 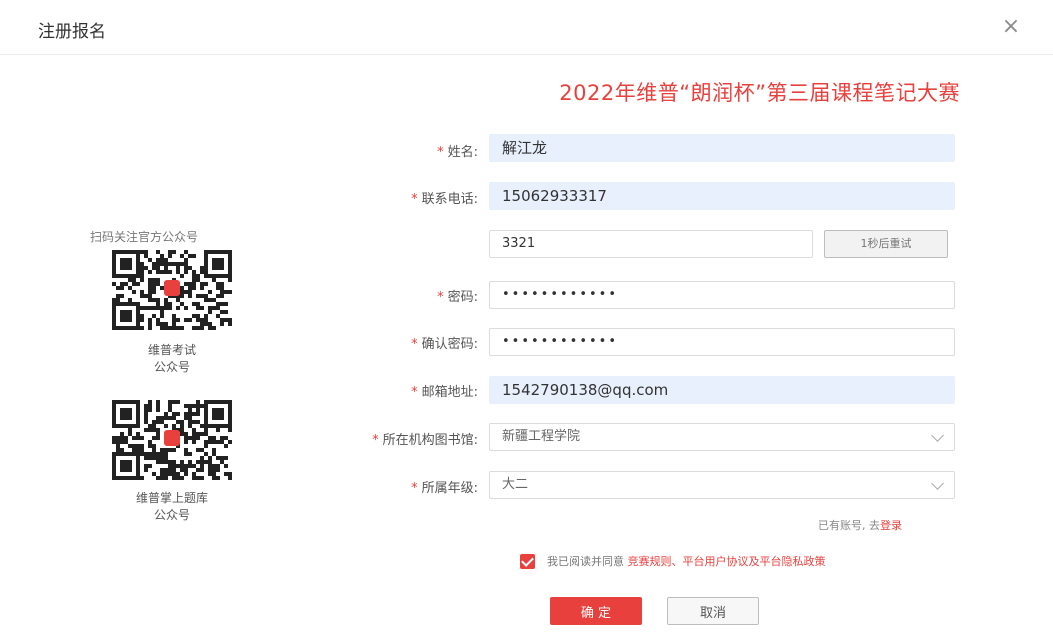 What do you see at coordinates (651, 244) in the screenshot?
I see `sms-code-field: 3321` at bounding box center [651, 244].